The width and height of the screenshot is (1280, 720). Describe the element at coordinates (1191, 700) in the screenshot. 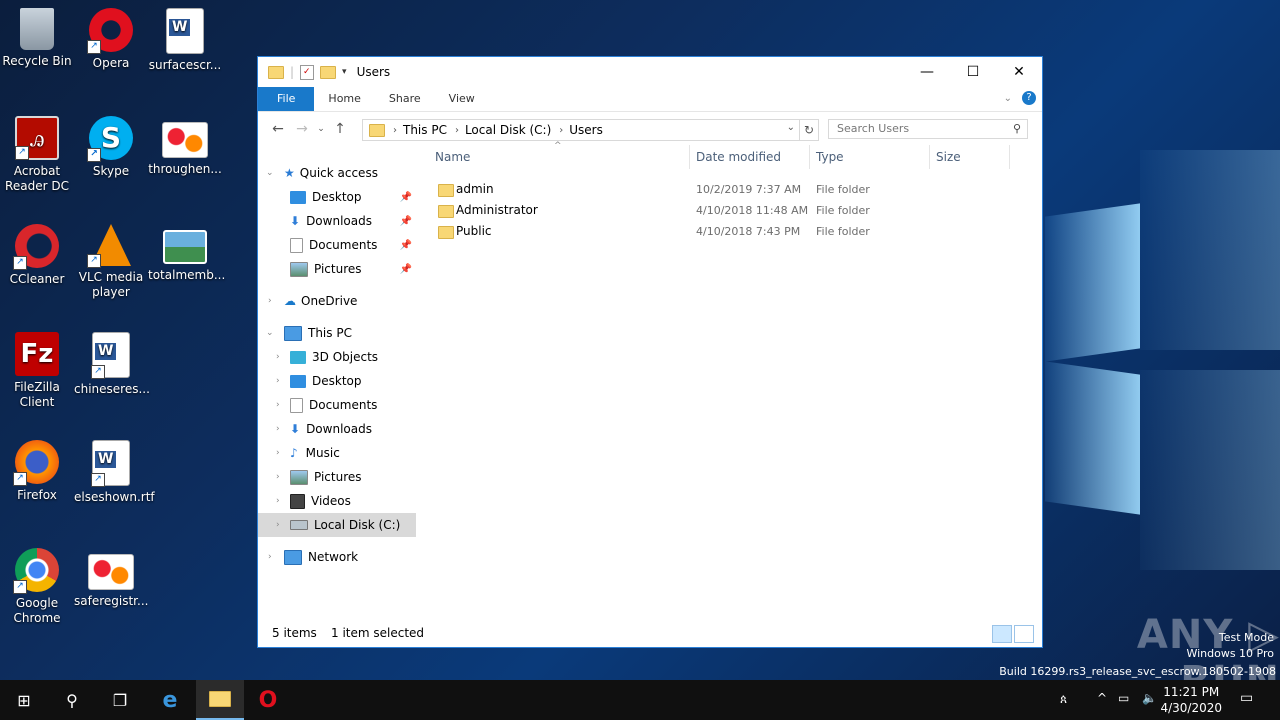

I see `clock: 11:21 PM 4/30/2020` at that location.